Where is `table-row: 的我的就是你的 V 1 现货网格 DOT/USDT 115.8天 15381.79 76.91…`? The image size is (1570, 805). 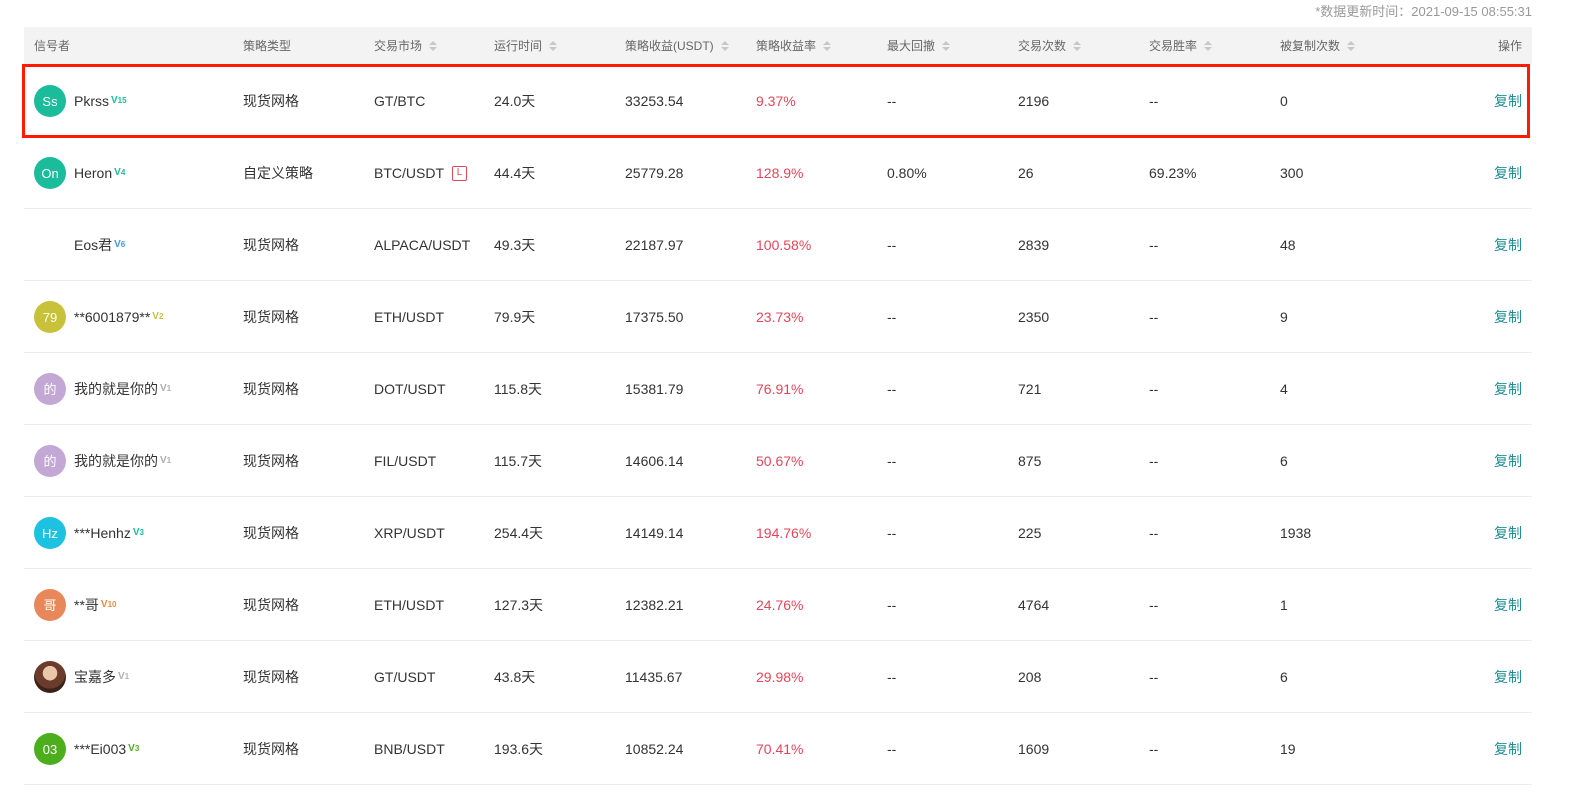
table-row: 的我的就是你的 V 1 现货网格 DOT/USDT 115.8天 15381.79 76.91… is located at coordinates (778, 389).